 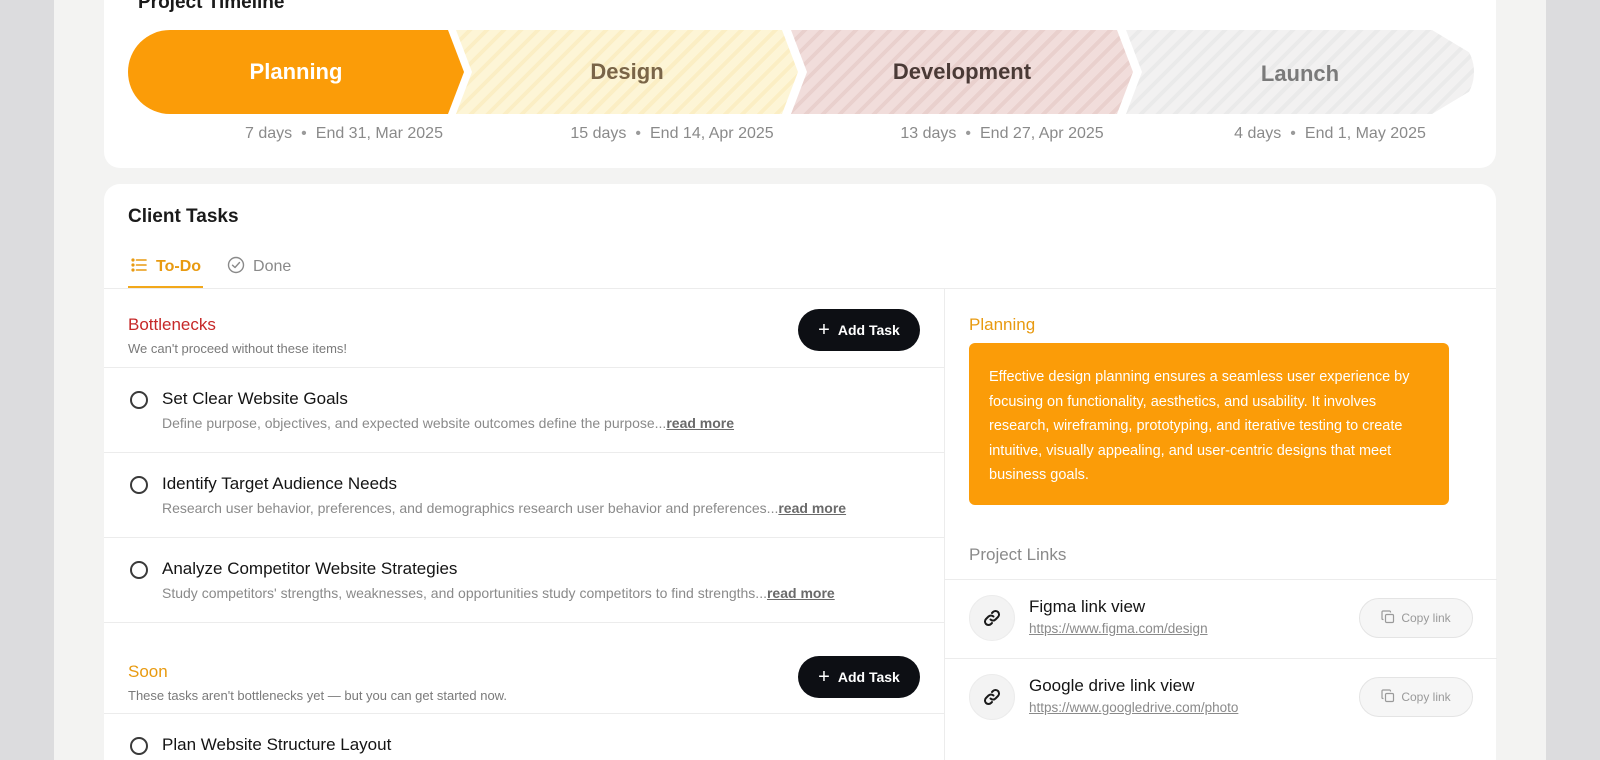 I want to click on stage-meta-design: 15 days • End 14, Apr 2025, so click(x=672, y=134).